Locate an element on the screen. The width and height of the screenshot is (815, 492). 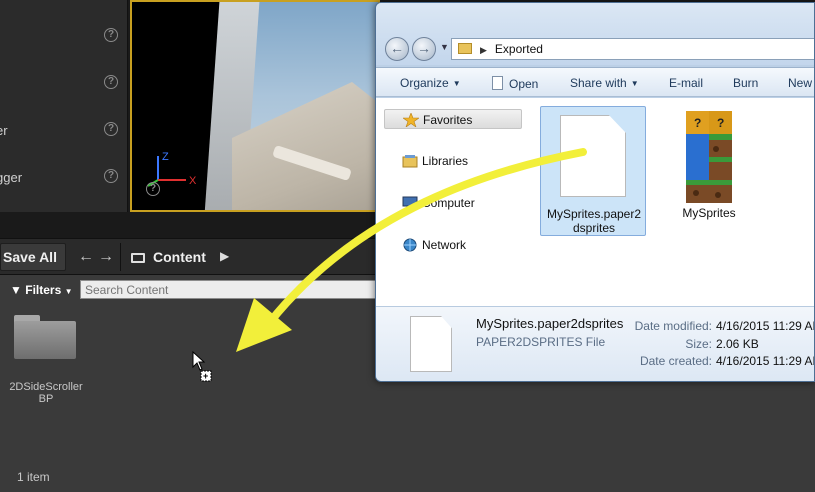
sprite-sheet-thumbnail-icon: ? ? is located at coordinates (709, 157).